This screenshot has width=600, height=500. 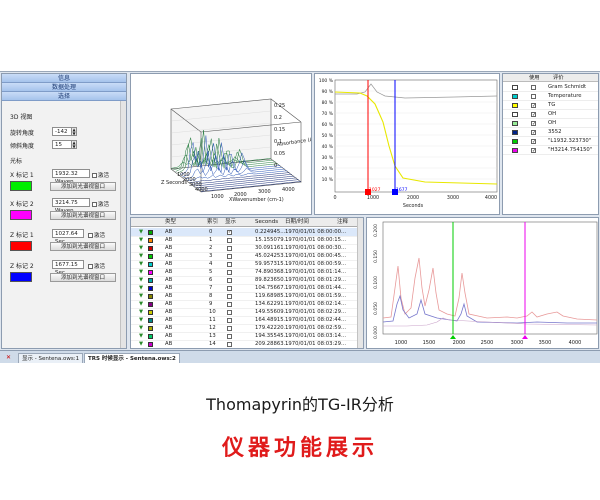 What do you see at coordinates (71, 206) in the screenshot?
I see `x-marker2-input: 3214.75 Waven` at bounding box center [71, 206].